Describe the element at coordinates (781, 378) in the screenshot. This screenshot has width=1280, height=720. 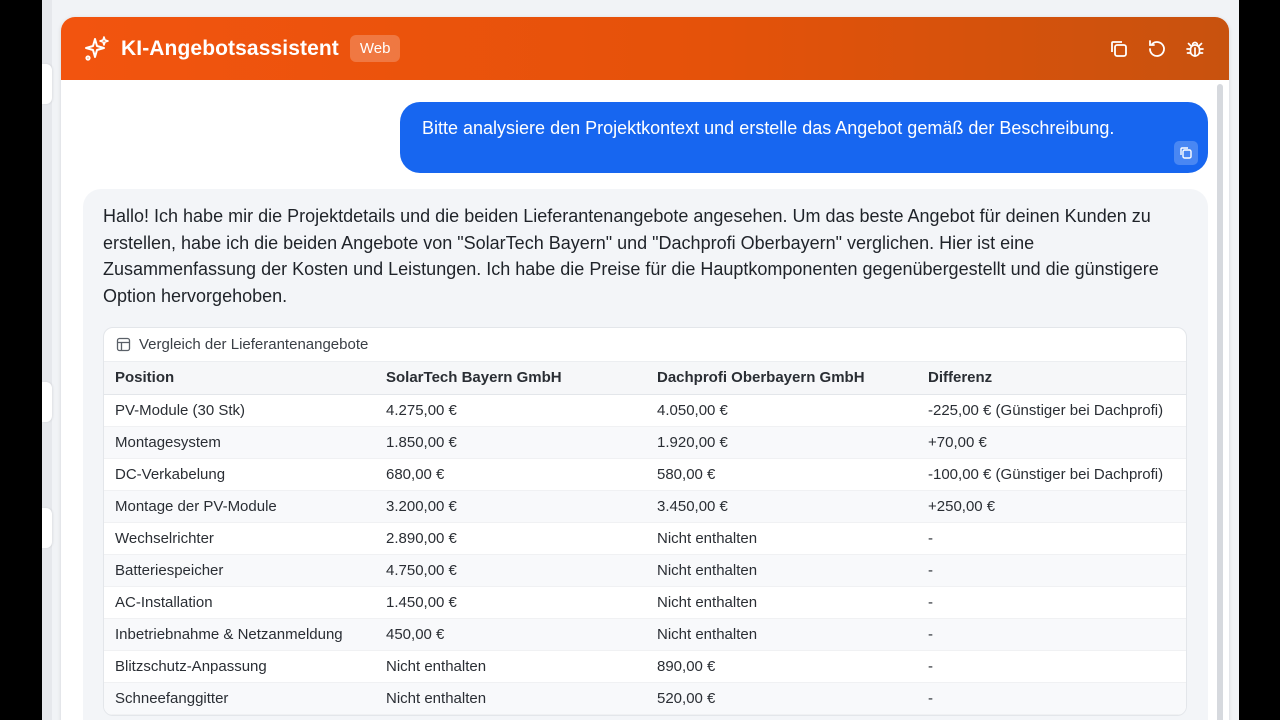
I see `column-header: Dachprofi Oberbayern GmbH` at that location.